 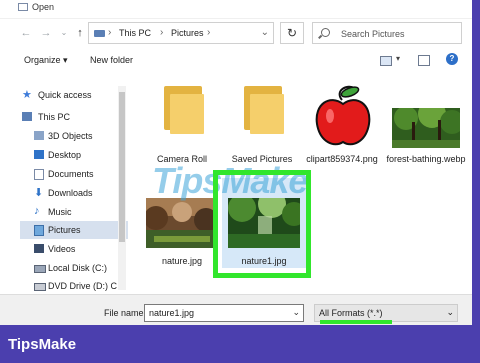 I want to click on sidebar-item-quick-access: ★ Quick access, so click(x=74, y=95).